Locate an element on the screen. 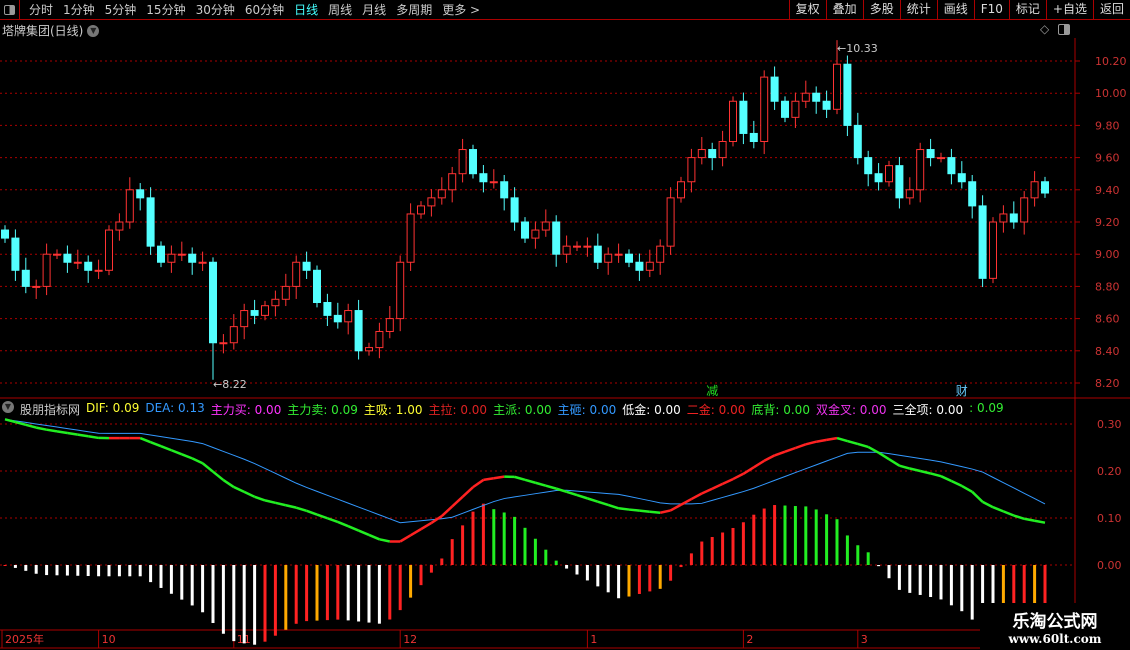 The image size is (1130, 650). watermark-url: www.60lt.com is located at coordinates (1055, 639).